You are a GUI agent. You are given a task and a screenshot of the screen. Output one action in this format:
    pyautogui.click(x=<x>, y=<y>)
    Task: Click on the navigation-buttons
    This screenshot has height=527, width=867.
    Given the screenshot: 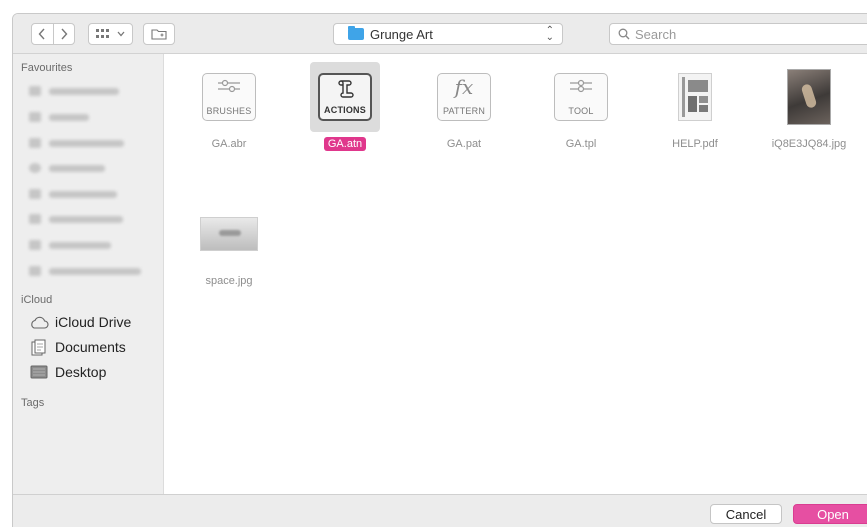 What is the action you would take?
    pyautogui.click(x=53, y=34)
    